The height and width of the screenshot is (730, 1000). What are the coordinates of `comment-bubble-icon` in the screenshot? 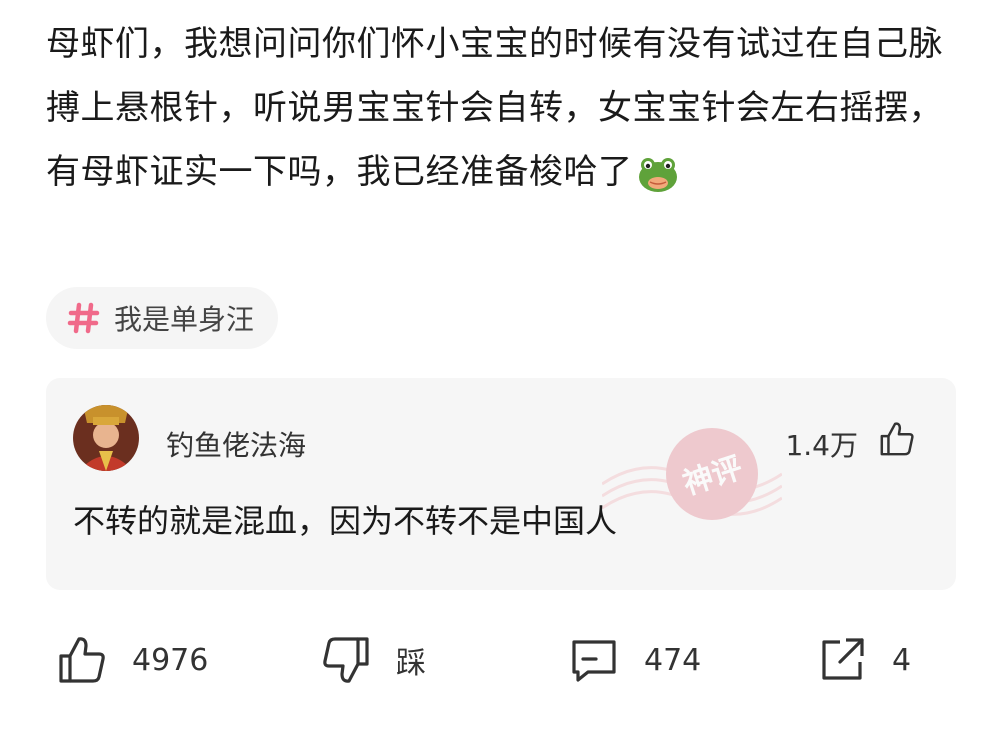 It's located at (594, 661).